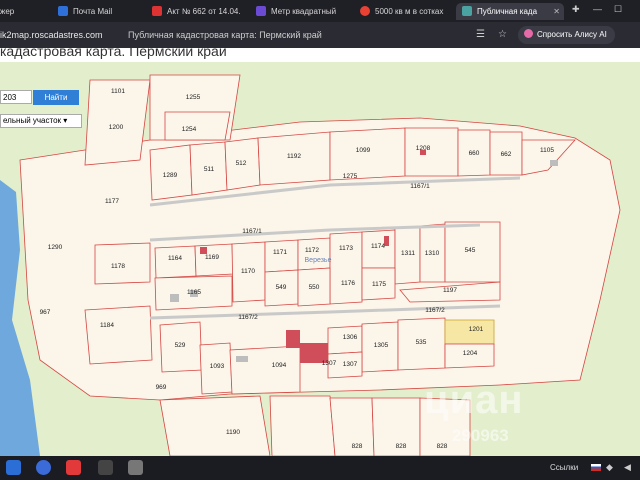 The width and height of the screenshot is (640, 480). What do you see at coordinates (32, 120) in the screenshot?
I see `select-value: ельный участок` at bounding box center [32, 120].